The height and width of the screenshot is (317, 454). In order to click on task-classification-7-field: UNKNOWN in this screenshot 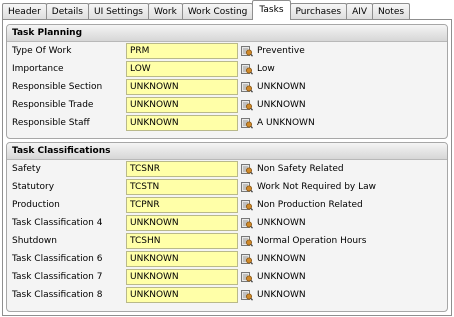, I will do `click(182, 277)`.